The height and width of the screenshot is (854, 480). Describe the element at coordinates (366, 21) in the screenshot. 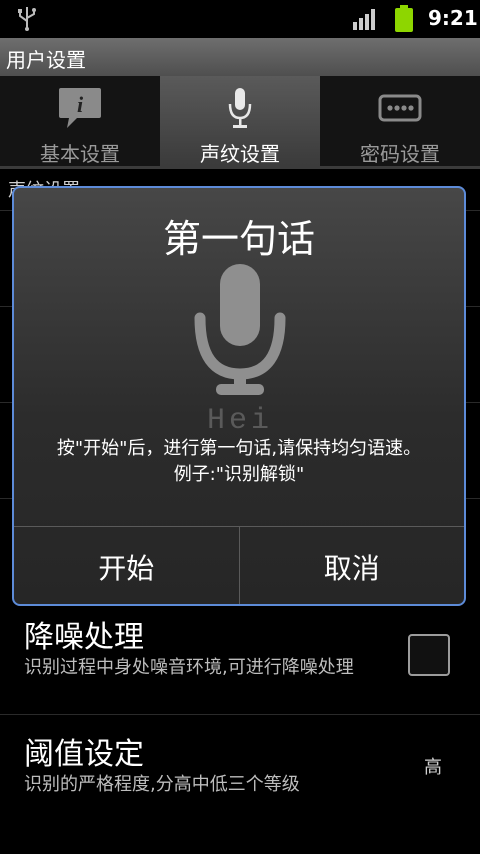

I see `signal-icon` at that location.